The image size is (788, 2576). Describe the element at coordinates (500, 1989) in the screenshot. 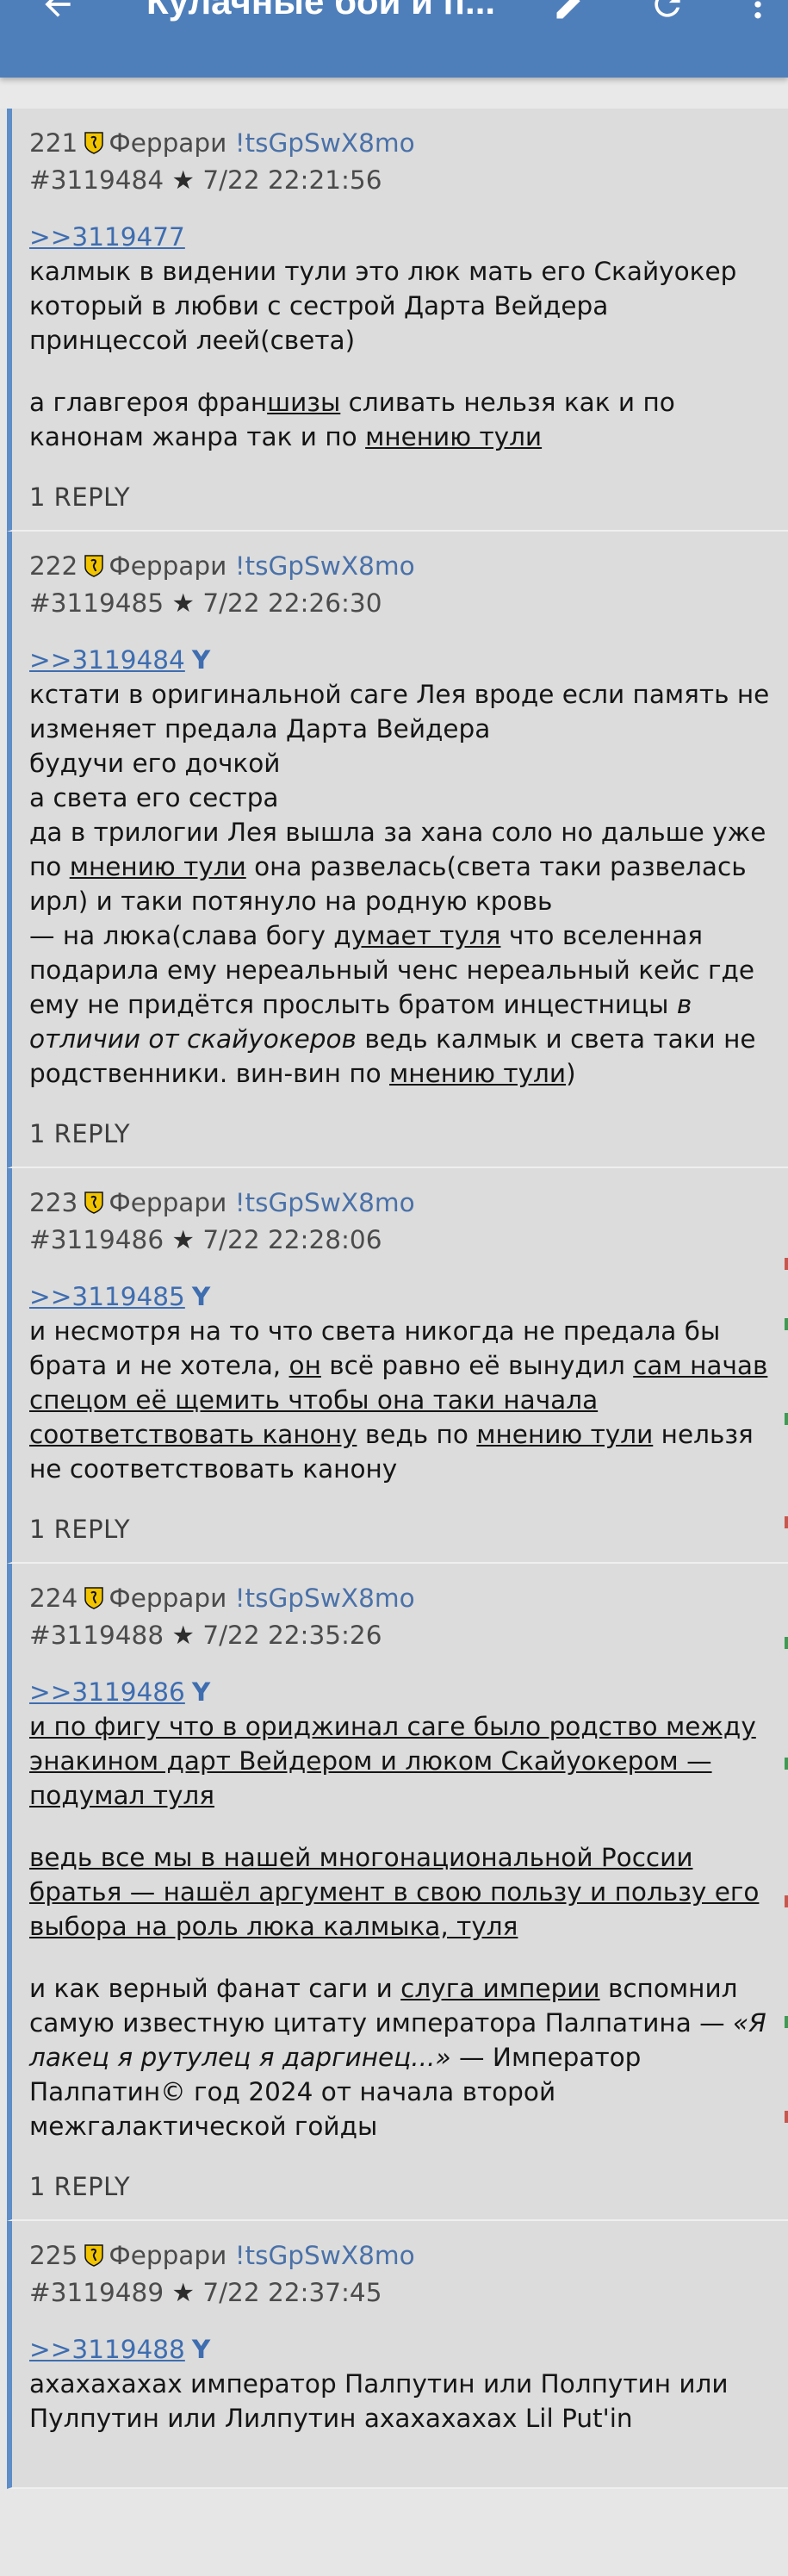

I see `underlined-text: слуга империи` at that location.